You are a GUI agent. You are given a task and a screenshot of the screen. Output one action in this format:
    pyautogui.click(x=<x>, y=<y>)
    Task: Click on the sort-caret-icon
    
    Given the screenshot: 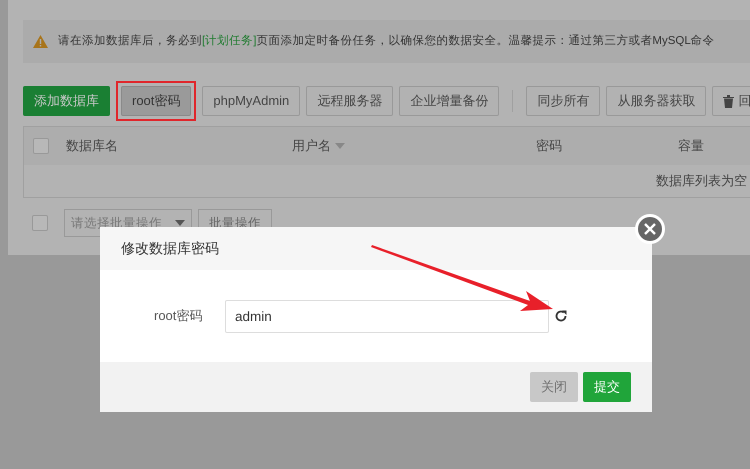 What is the action you would take?
    pyautogui.click(x=340, y=146)
    